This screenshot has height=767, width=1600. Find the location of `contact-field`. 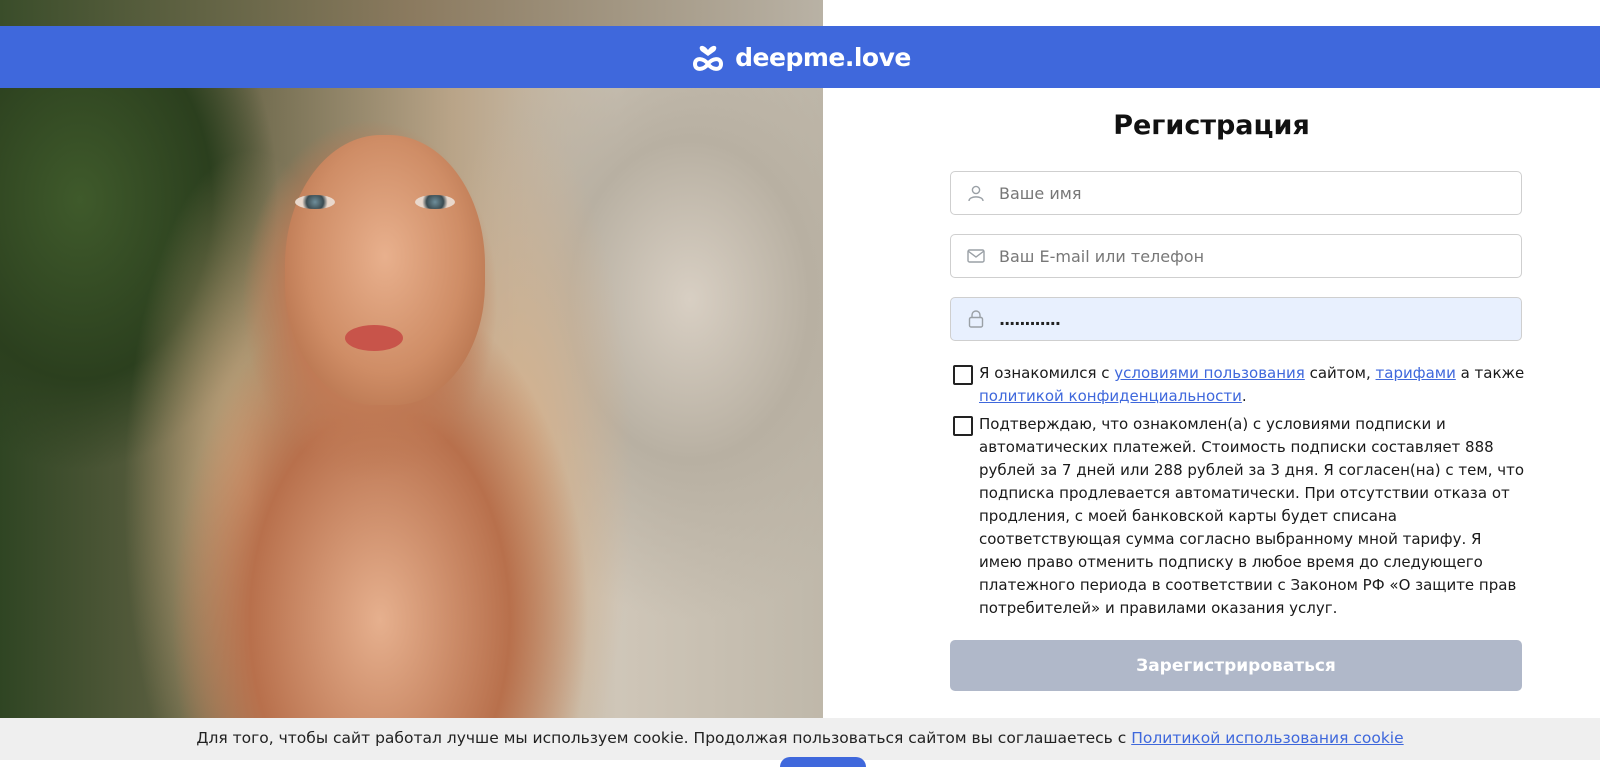

contact-field is located at coordinates (1236, 256).